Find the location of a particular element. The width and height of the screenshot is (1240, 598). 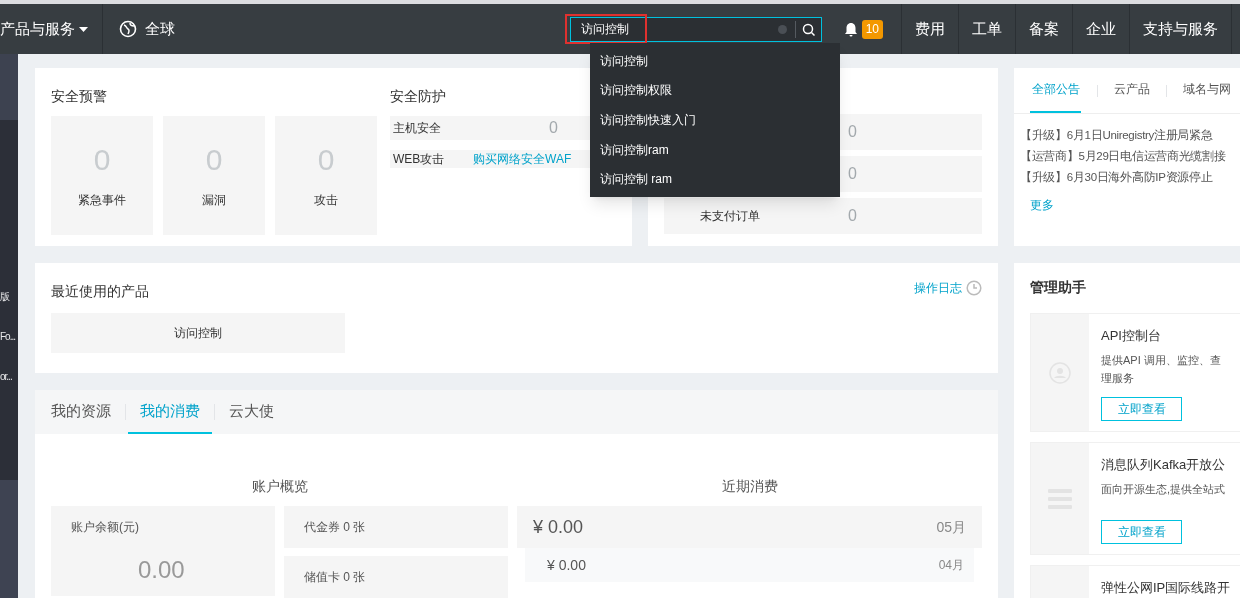

nav-link: 支持与服务 is located at coordinates (1181, 29).